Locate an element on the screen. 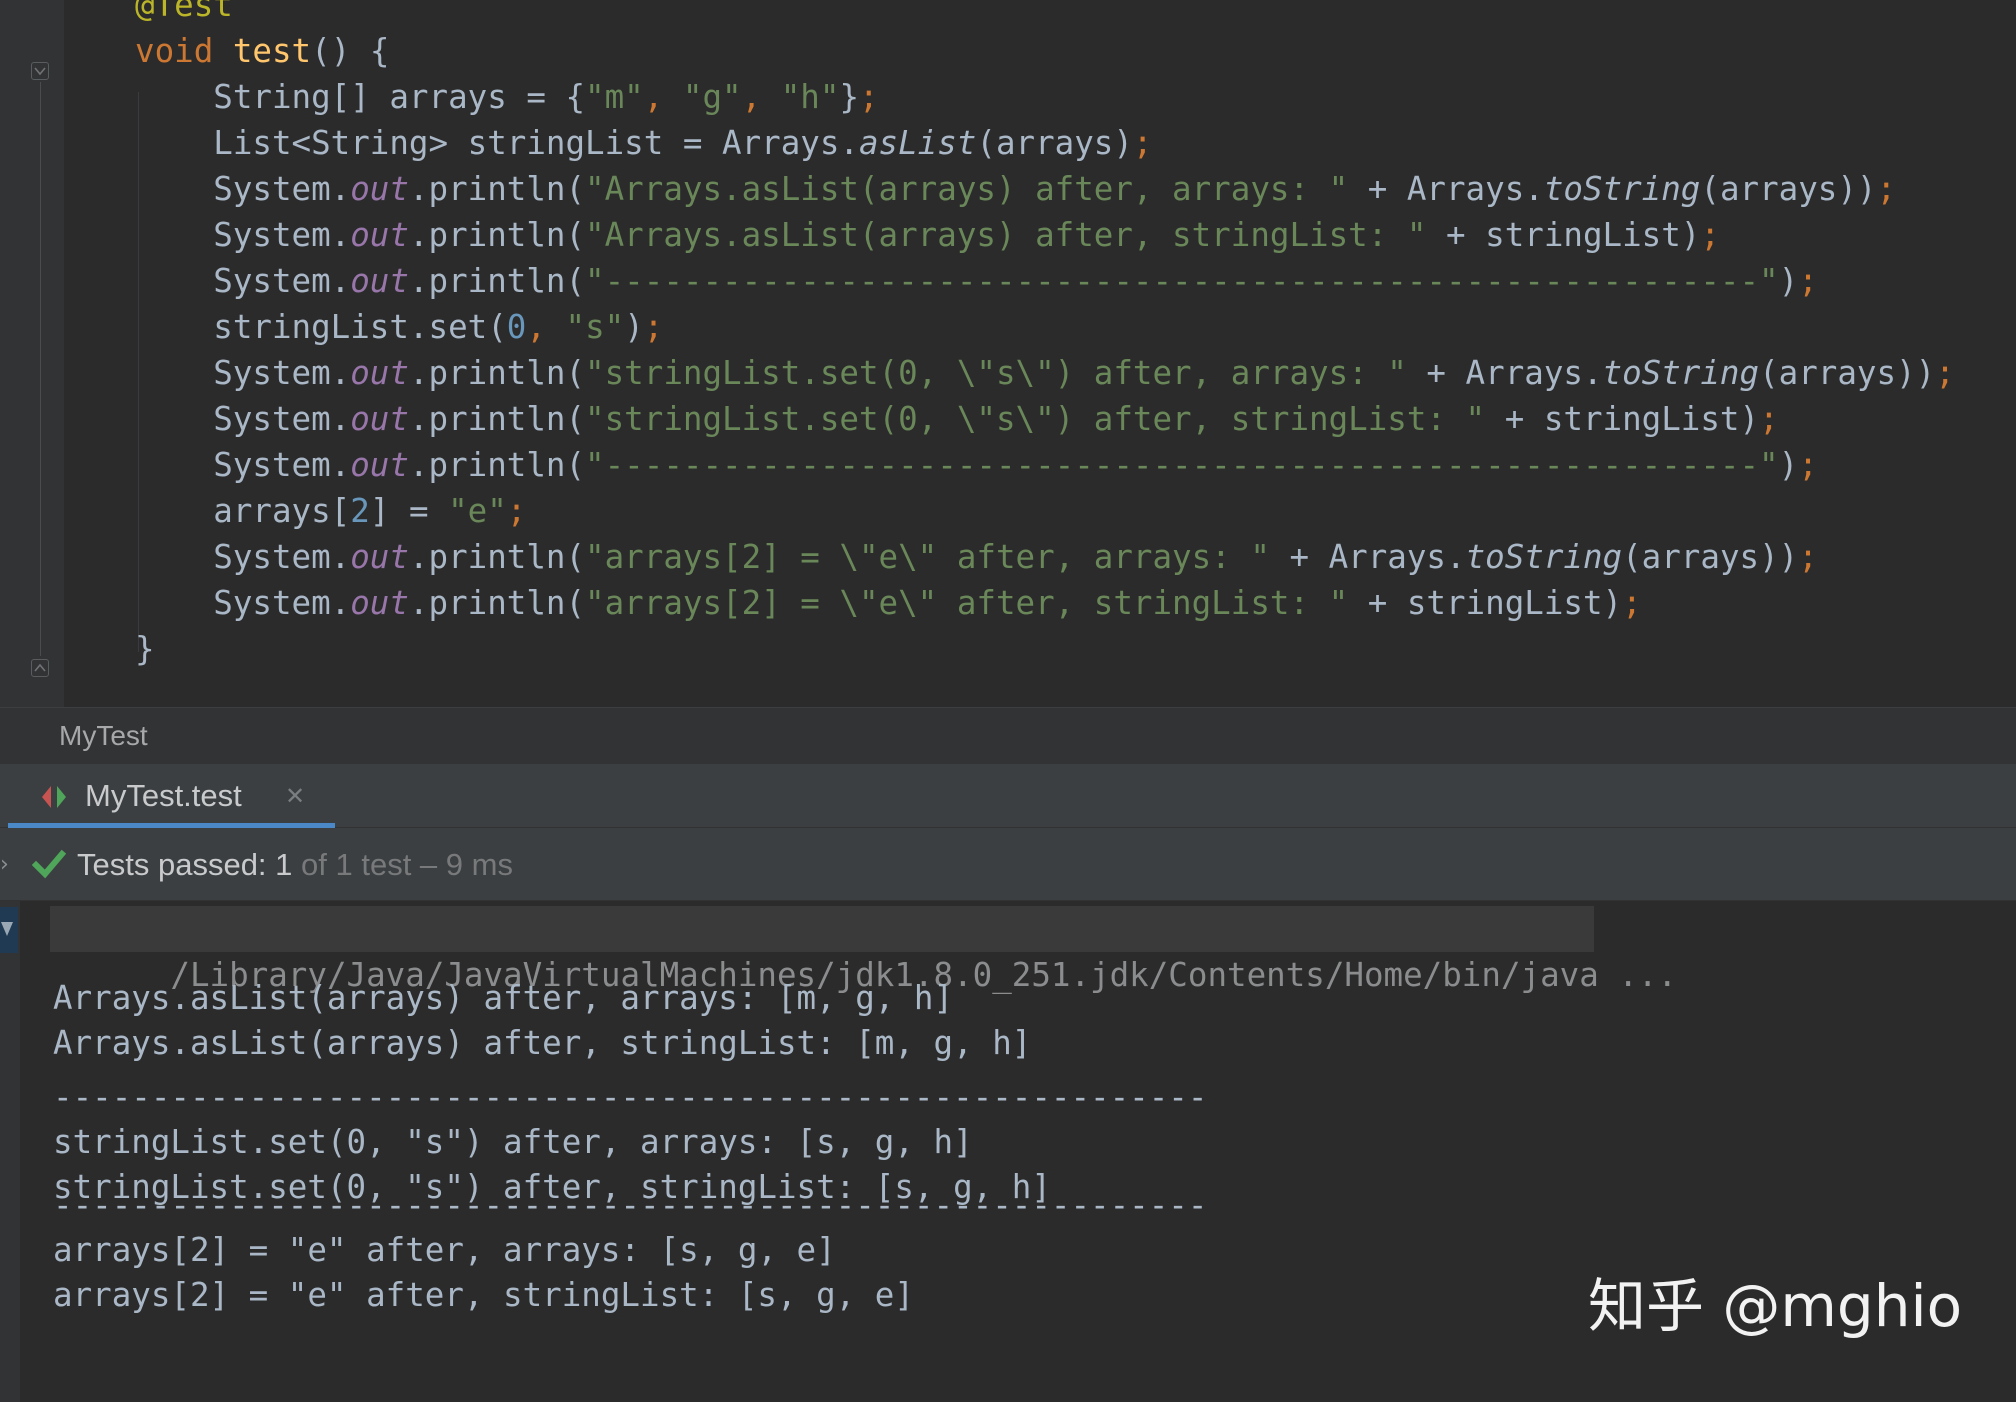  code-token: "arrays[2] = \"e\" after, stringList: " is located at coordinates (967, 603).